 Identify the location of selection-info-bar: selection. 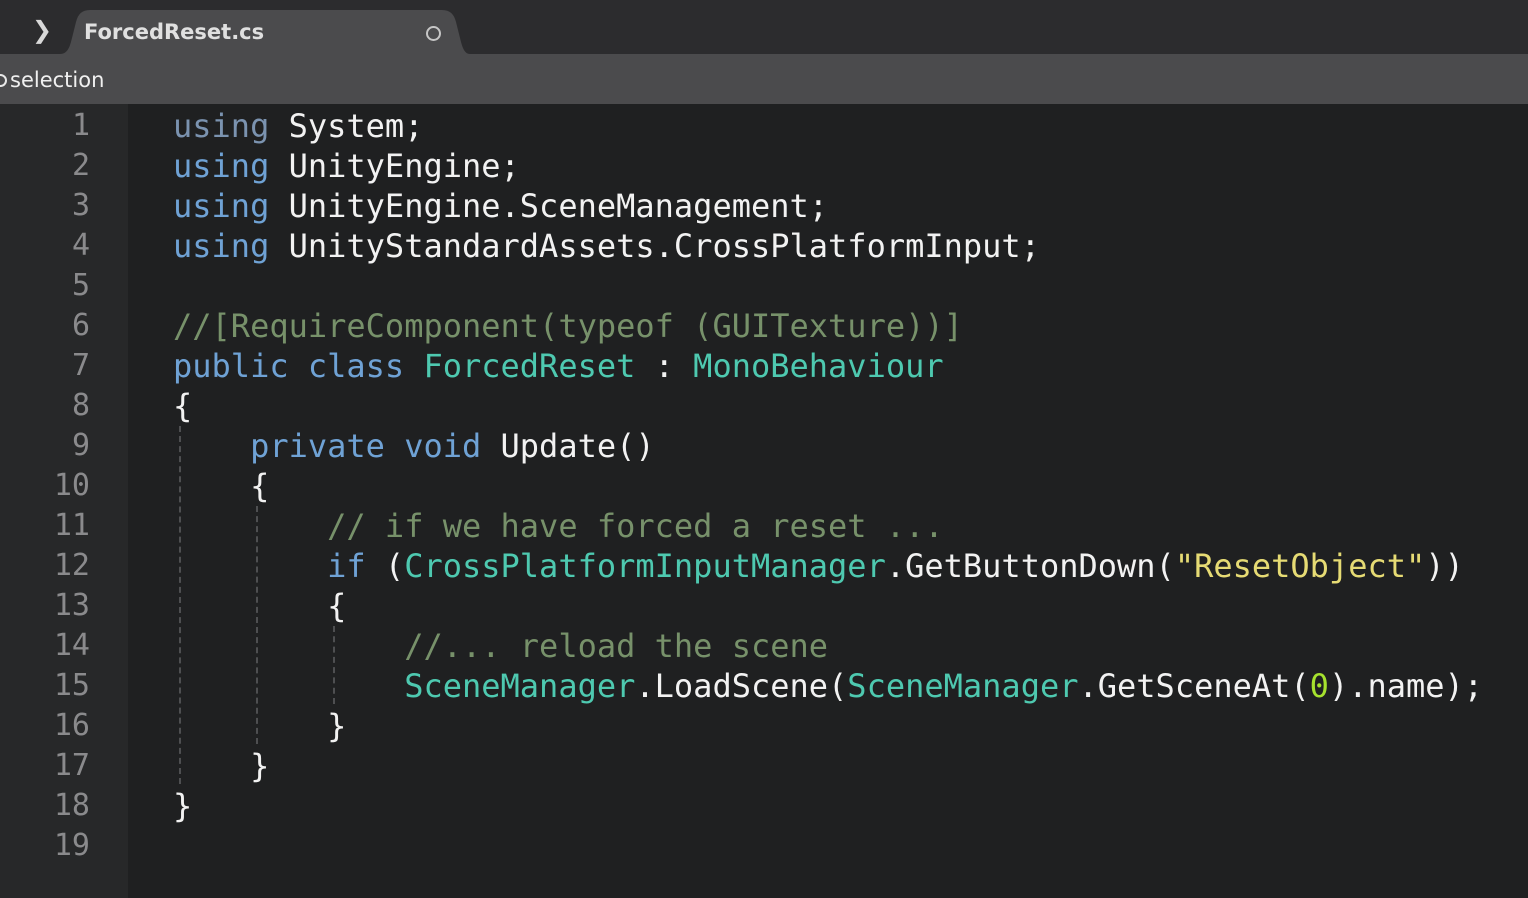
(764, 79).